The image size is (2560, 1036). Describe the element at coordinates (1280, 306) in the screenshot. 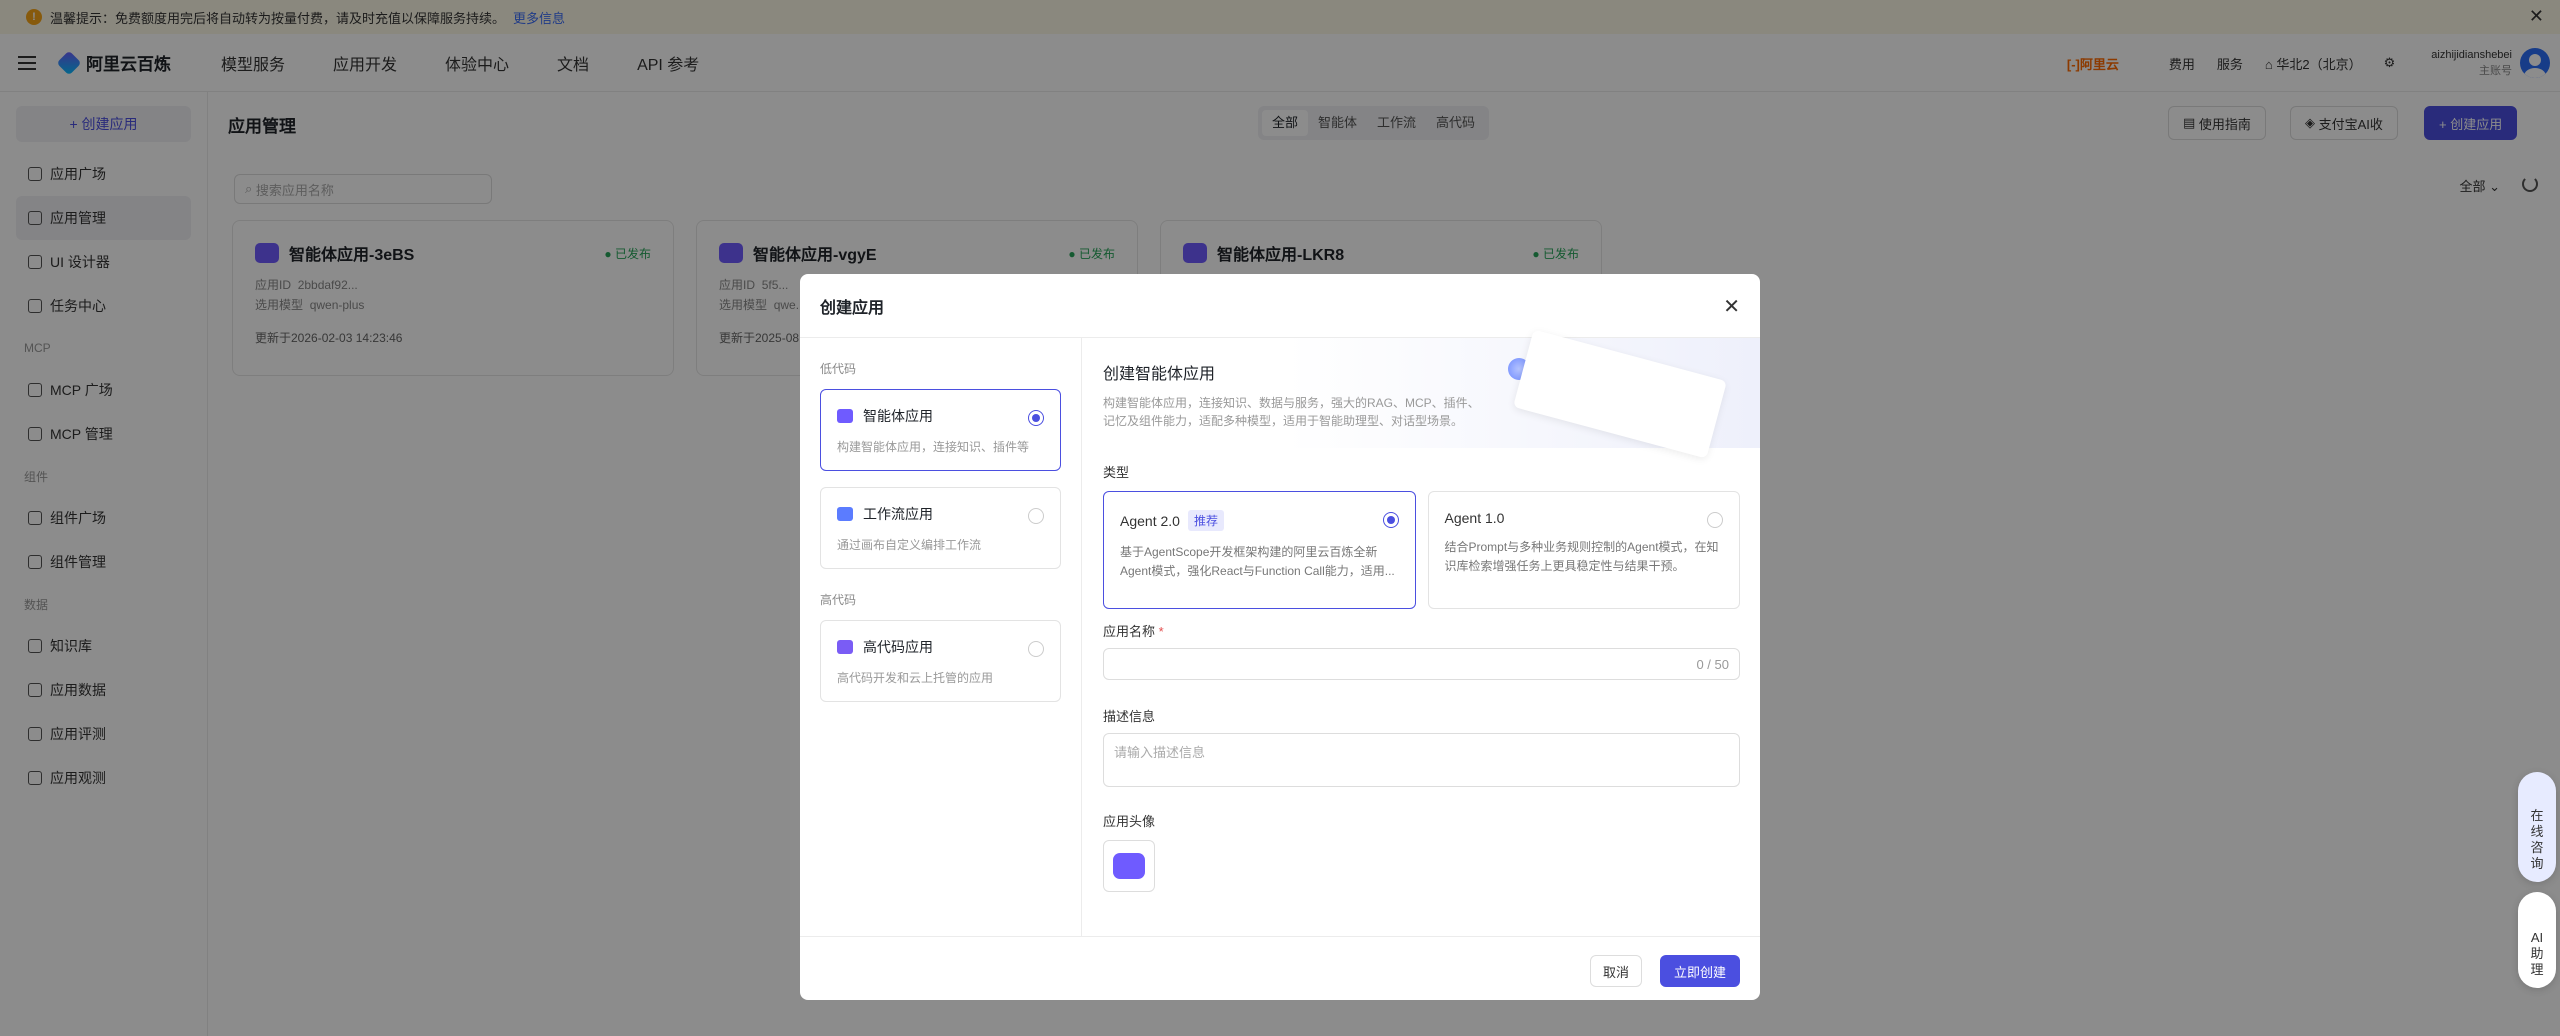

I see `dialog-title: 创建应用` at that location.